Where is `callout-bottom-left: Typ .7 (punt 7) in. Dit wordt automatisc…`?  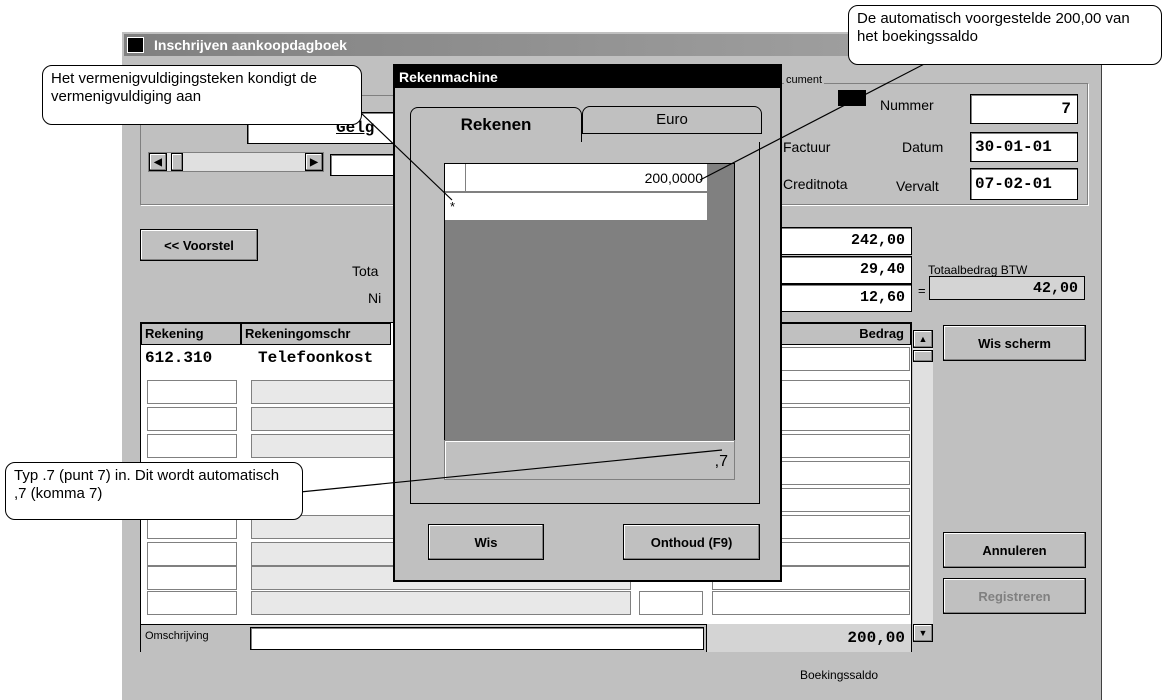
callout-bottom-left: Typ .7 (punt 7) in. Dit wordt automatisc… is located at coordinates (154, 491).